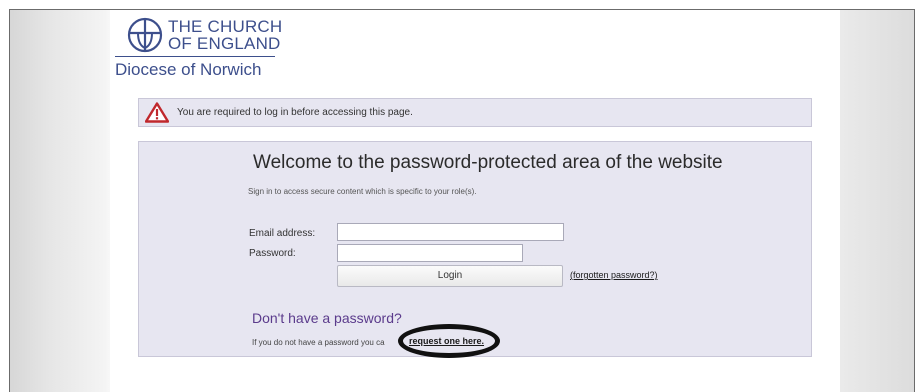 This screenshot has width=924, height=392. I want to click on no-password-text: If you do not have a password you ca, so click(318, 342).